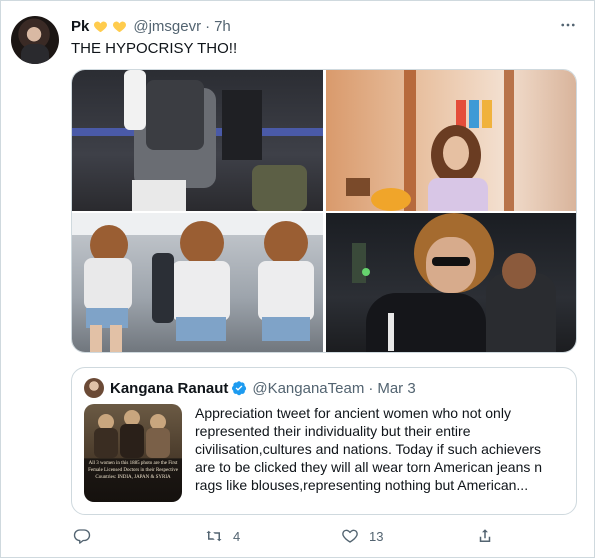 The image size is (595, 558). I want to click on quoted-author-handle: @KanganaTeam, so click(308, 388).